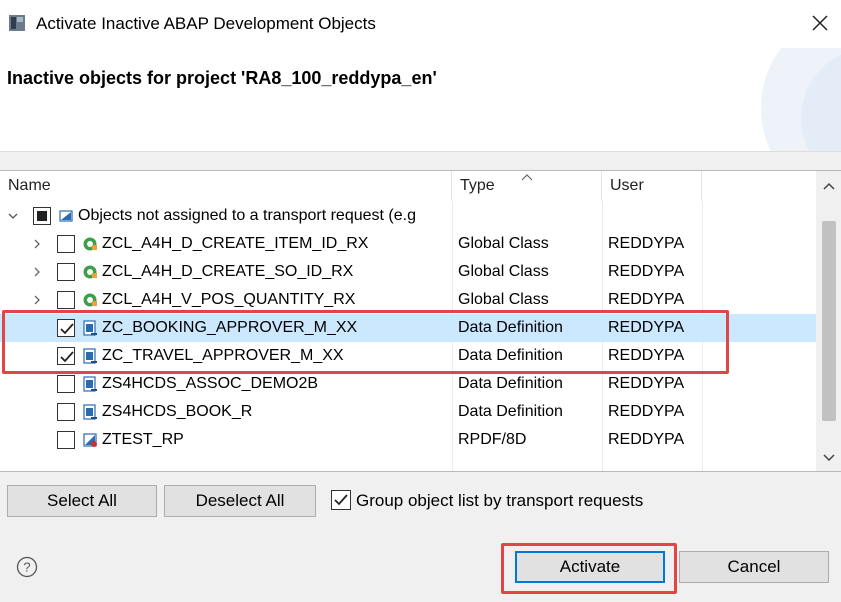 The width and height of the screenshot is (841, 602). Describe the element at coordinates (829, 457) in the screenshot. I see `scroll-down-icon` at that location.